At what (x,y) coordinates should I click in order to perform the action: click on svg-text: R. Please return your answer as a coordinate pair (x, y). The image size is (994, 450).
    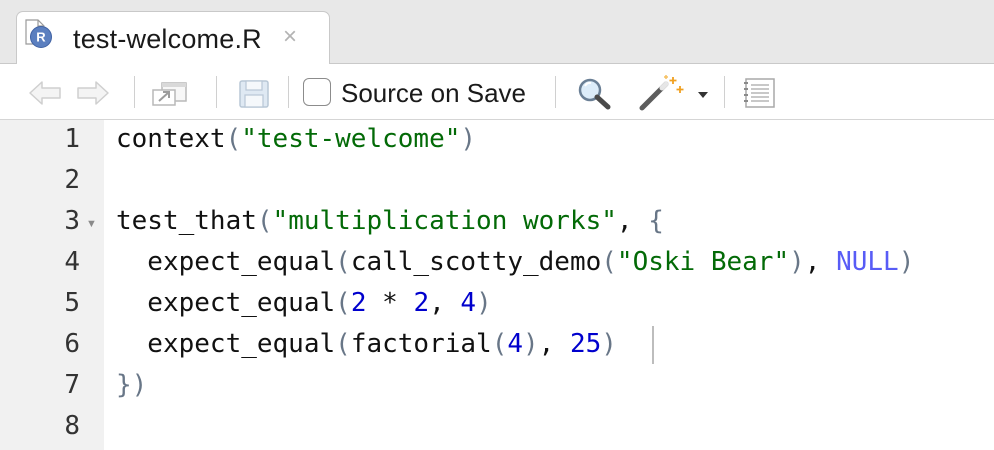
    Looking at the image, I should click on (41, 37).